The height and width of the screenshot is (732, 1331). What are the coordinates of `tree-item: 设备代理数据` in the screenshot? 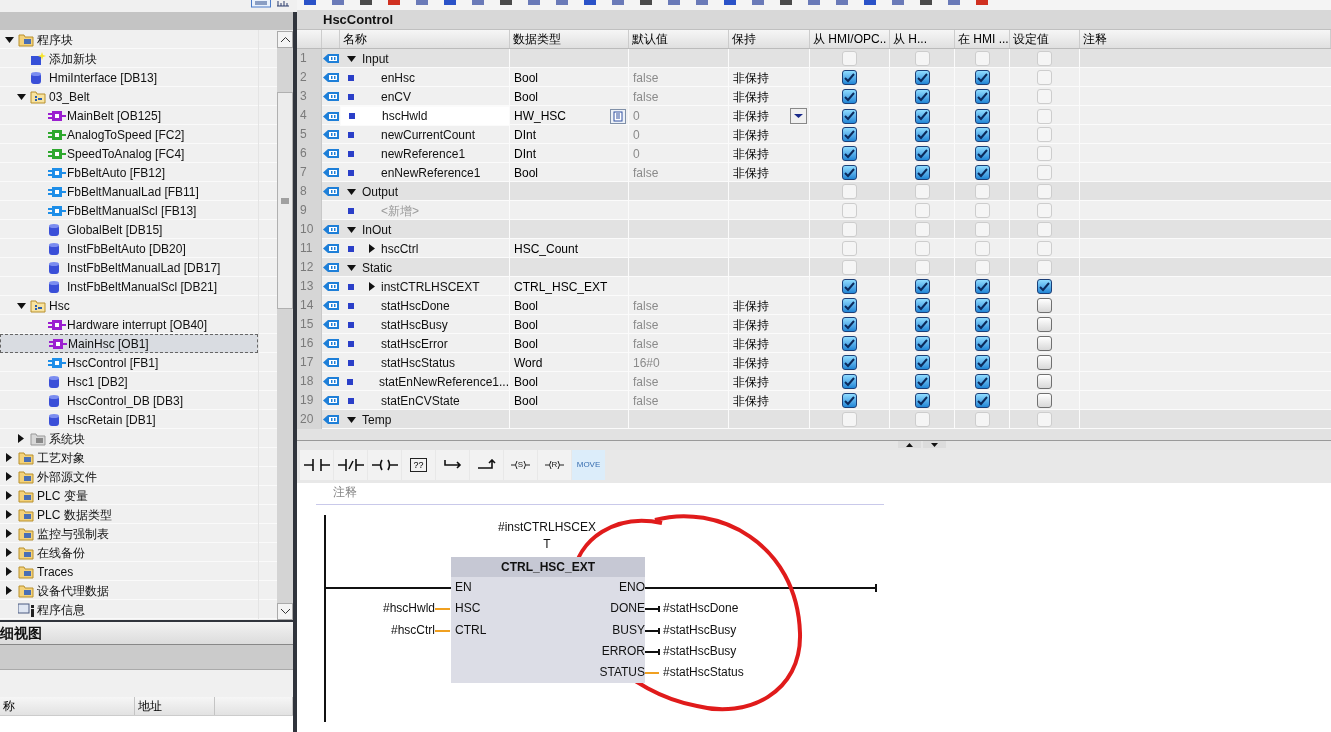 It's located at (129, 590).